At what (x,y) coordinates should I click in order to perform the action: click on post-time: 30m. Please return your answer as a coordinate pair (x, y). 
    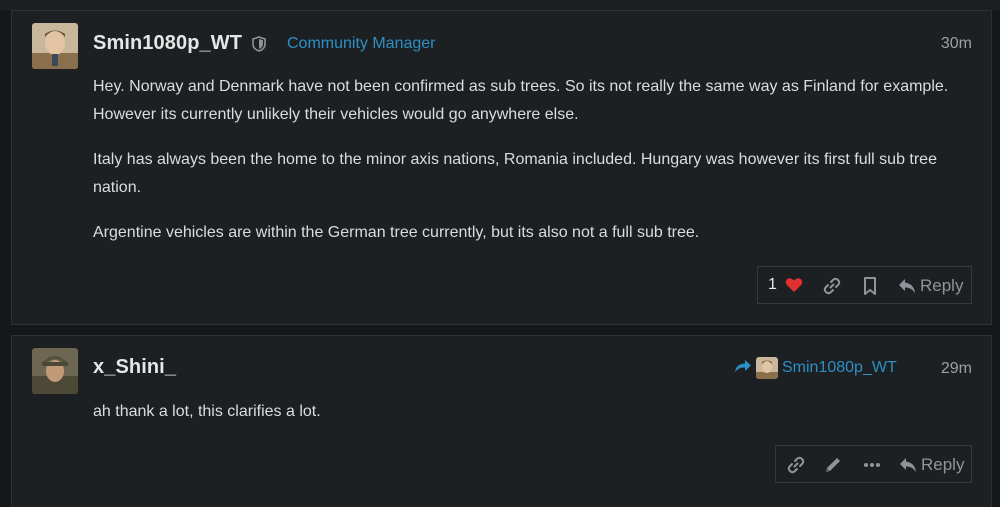
    Looking at the image, I should click on (956, 44).